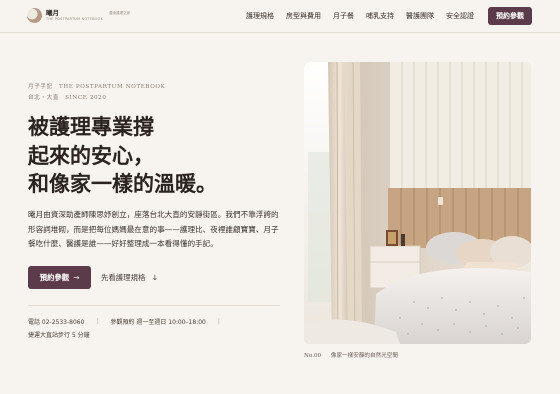 Image resolution: width=560 pixels, height=394 pixels. Describe the element at coordinates (313, 356) in the screenshot. I see `caption-number: No.00` at that location.